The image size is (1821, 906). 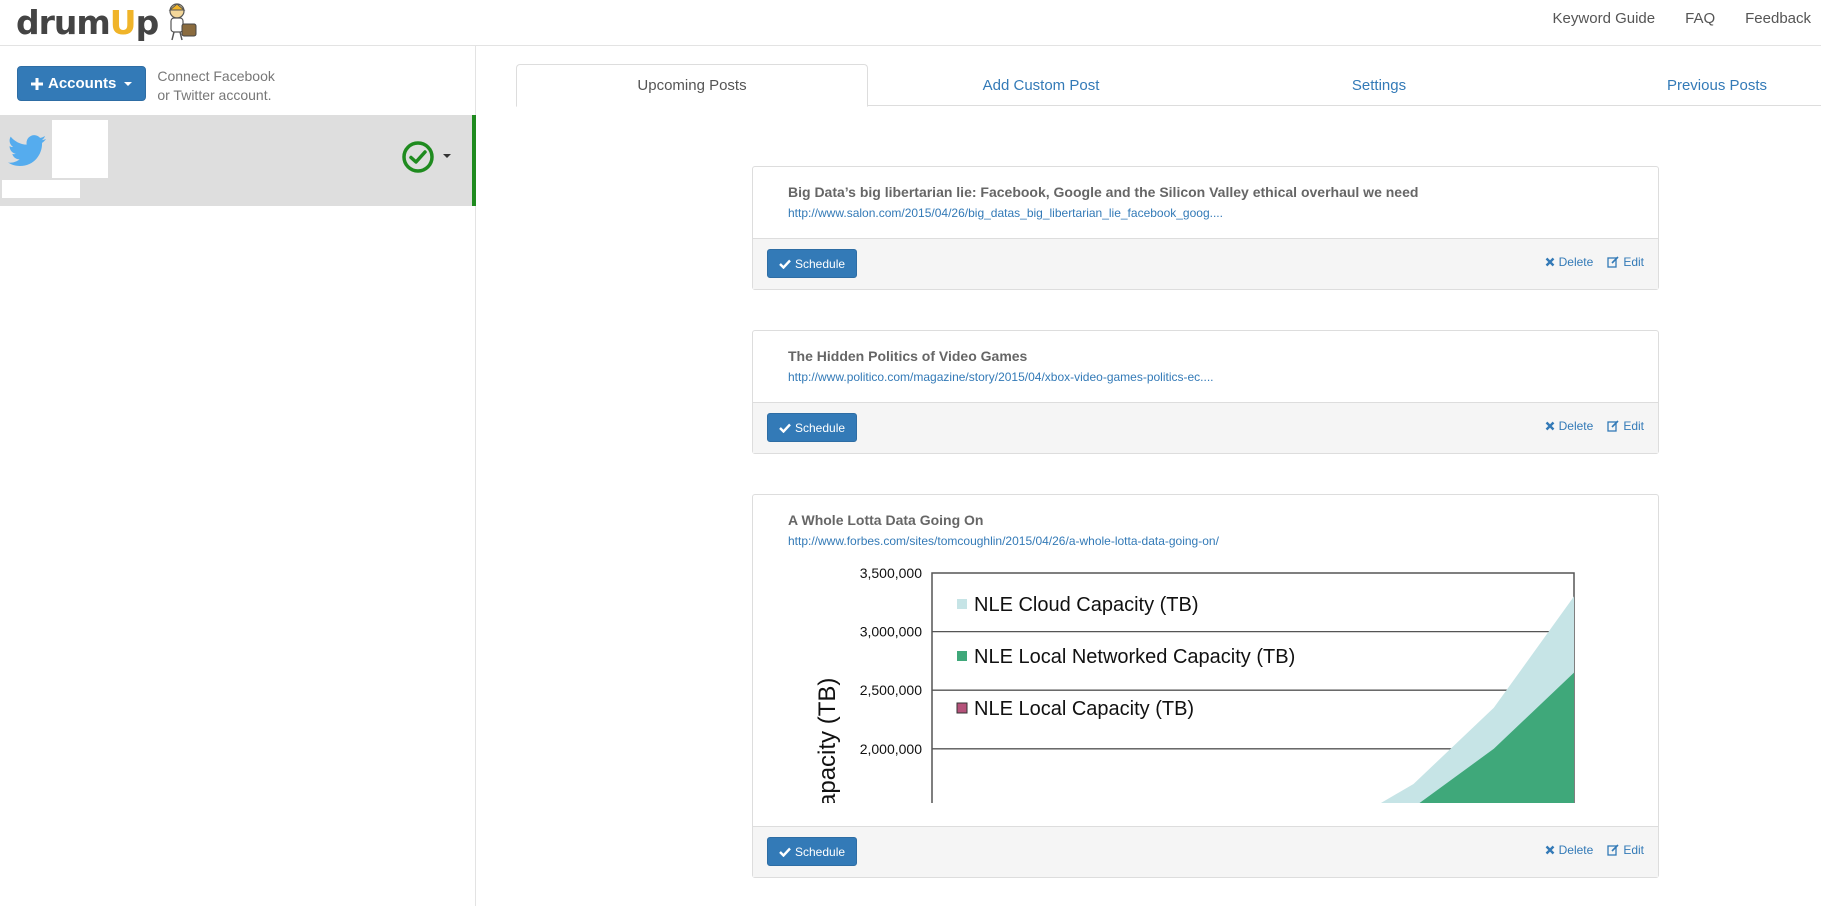 What do you see at coordinates (1682, 85) in the screenshot?
I see `tab-previous-posts: Previous Posts` at bounding box center [1682, 85].